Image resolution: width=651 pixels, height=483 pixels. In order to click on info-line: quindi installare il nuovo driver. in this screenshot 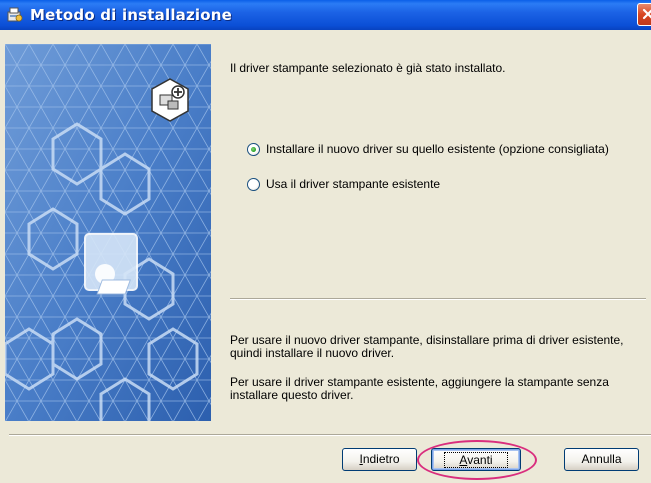, I will do `click(312, 353)`.